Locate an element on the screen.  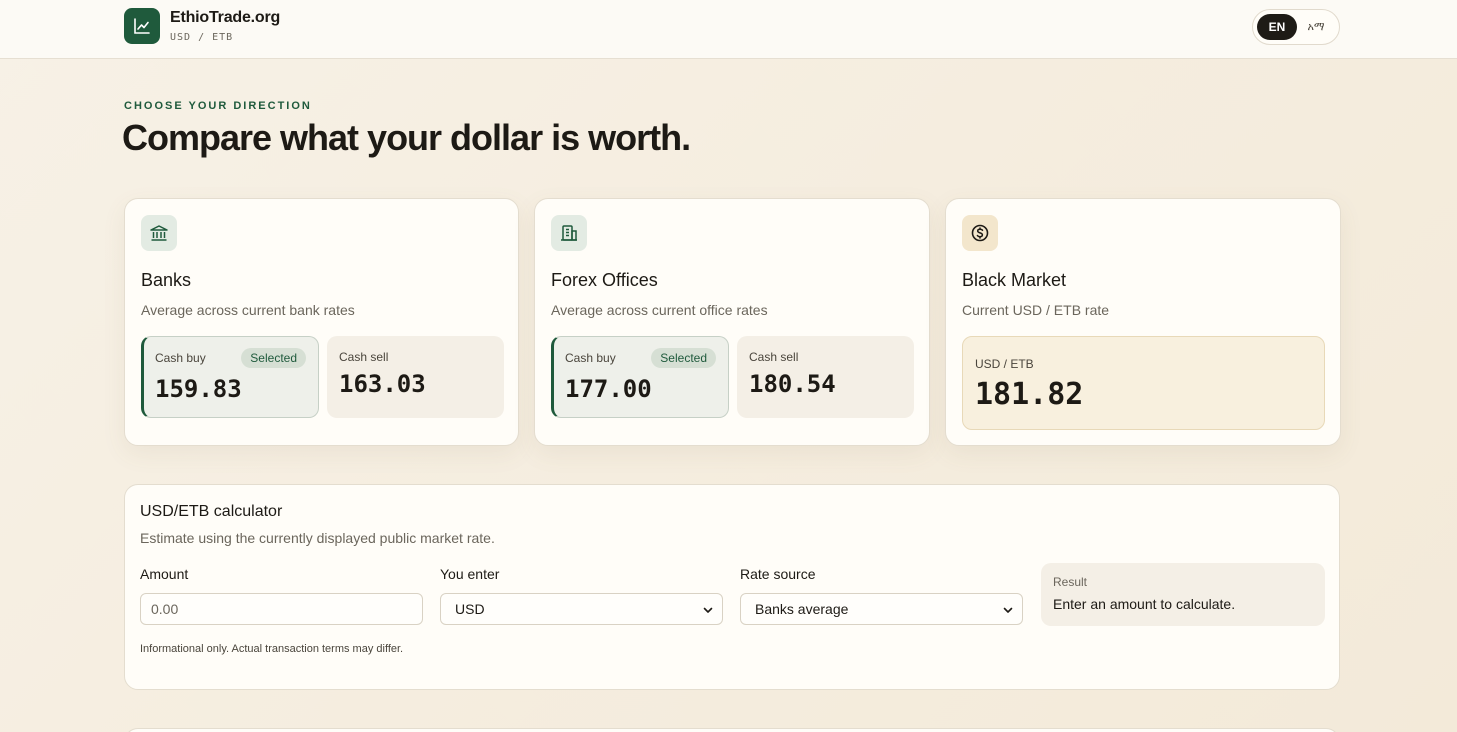
currency-select-value: USD is located at coordinates (470, 609).